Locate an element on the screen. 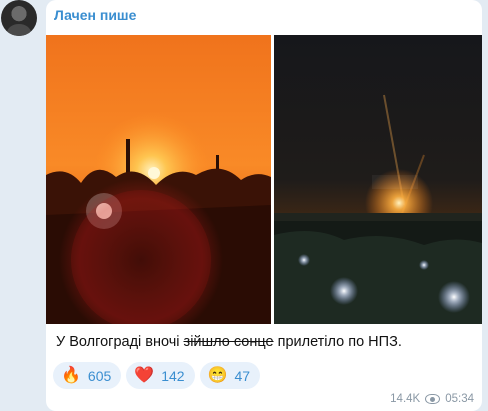 This screenshot has width=488, height=411. grin-emoji-icon: 😁 is located at coordinates (217, 375).